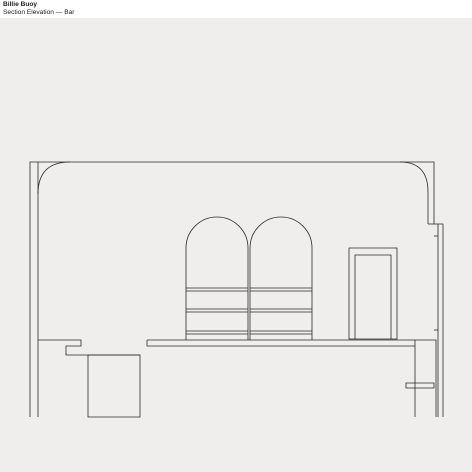 The height and width of the screenshot is (472, 472). Describe the element at coordinates (291, 378) in the screenshot. I see `bar-counter` at that location.